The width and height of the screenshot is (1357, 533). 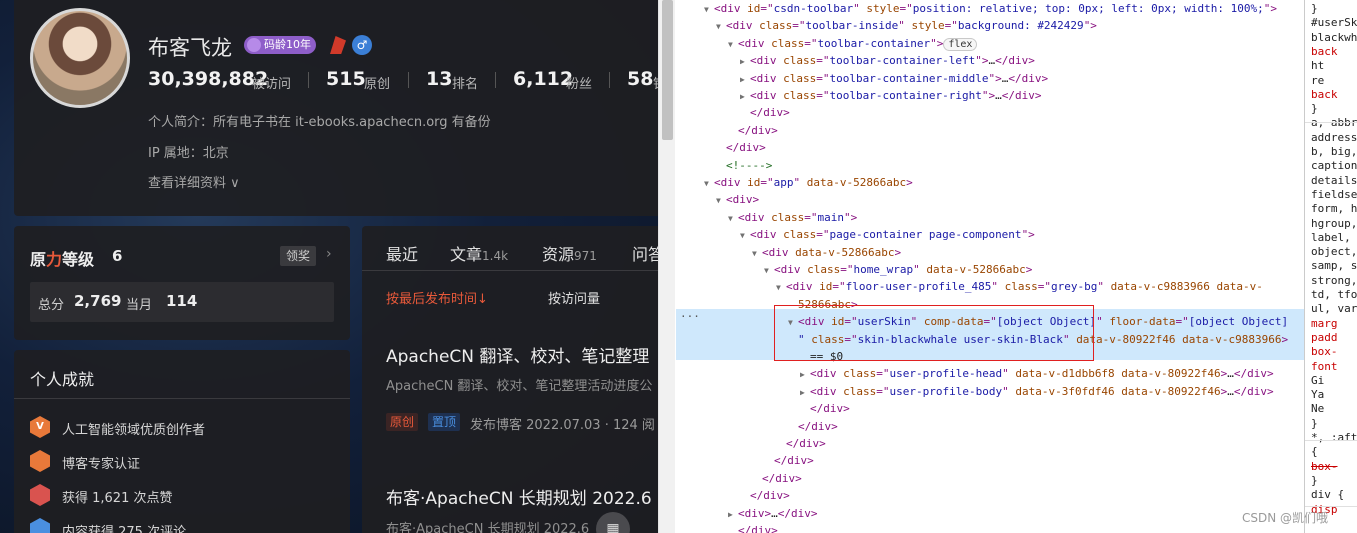 What do you see at coordinates (519, 496) in the screenshot?
I see `article-title: 布客·ApacheCN 长期规划 2022.6` at bounding box center [519, 496].